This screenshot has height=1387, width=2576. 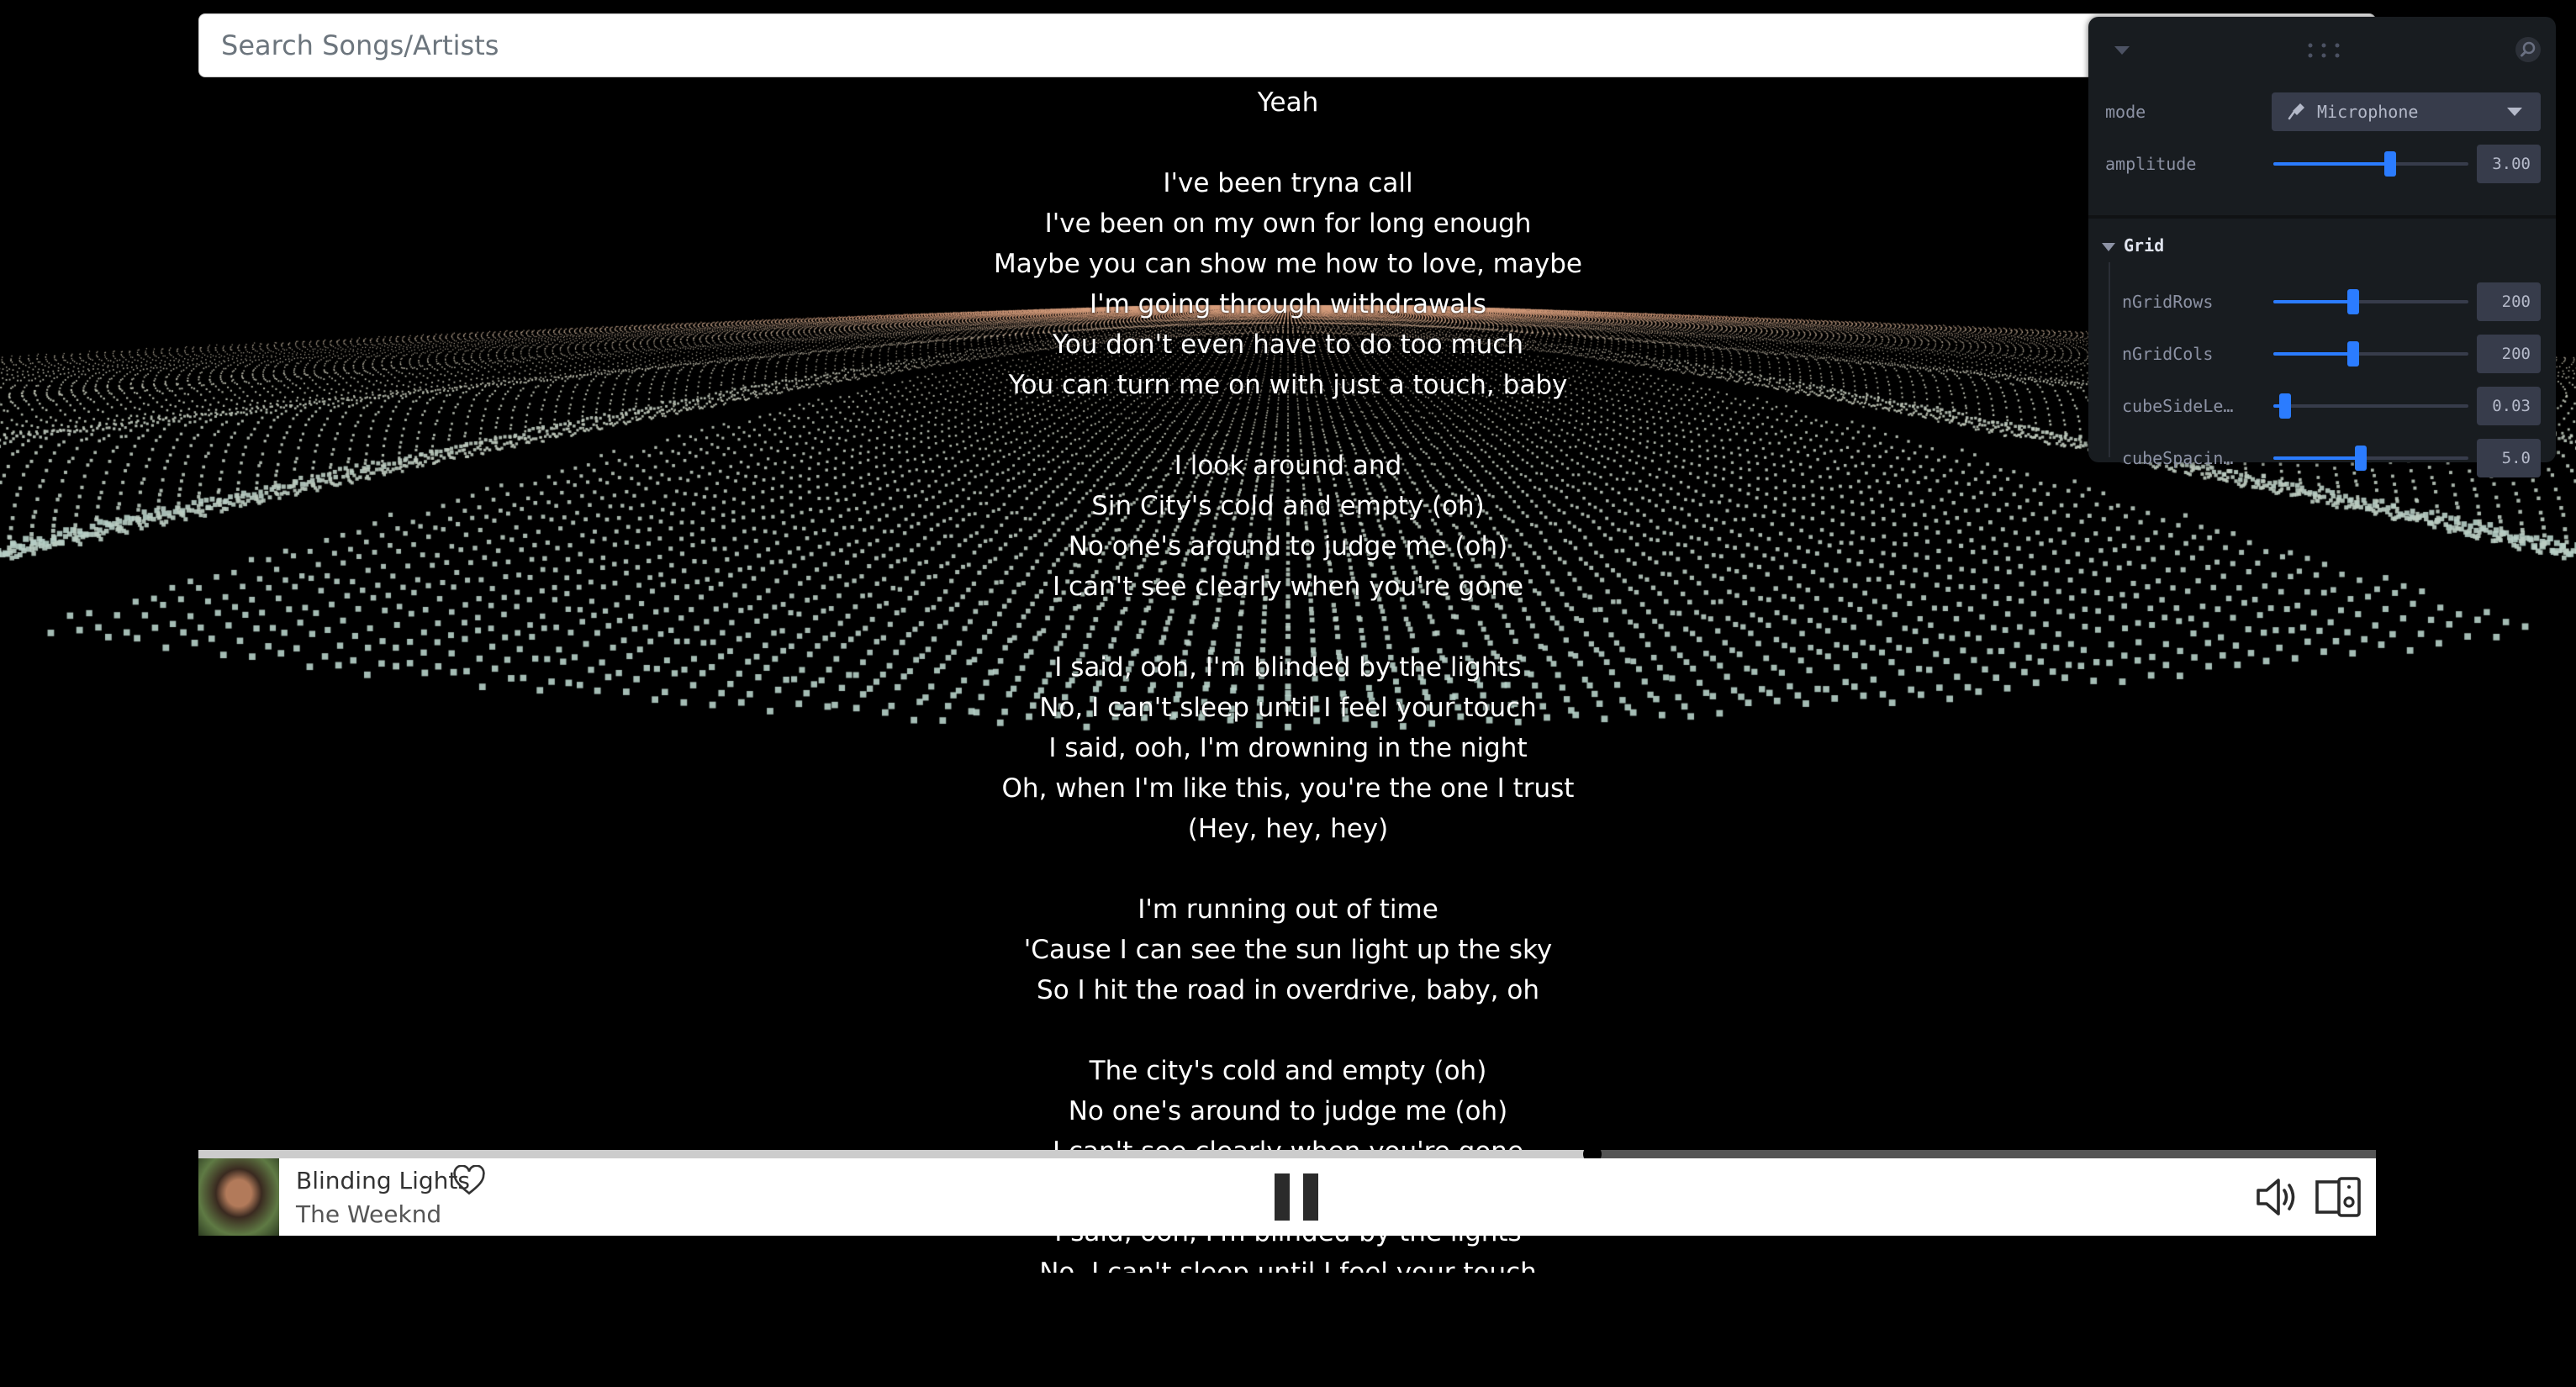 I want to click on devices-icon, so click(x=2339, y=1197).